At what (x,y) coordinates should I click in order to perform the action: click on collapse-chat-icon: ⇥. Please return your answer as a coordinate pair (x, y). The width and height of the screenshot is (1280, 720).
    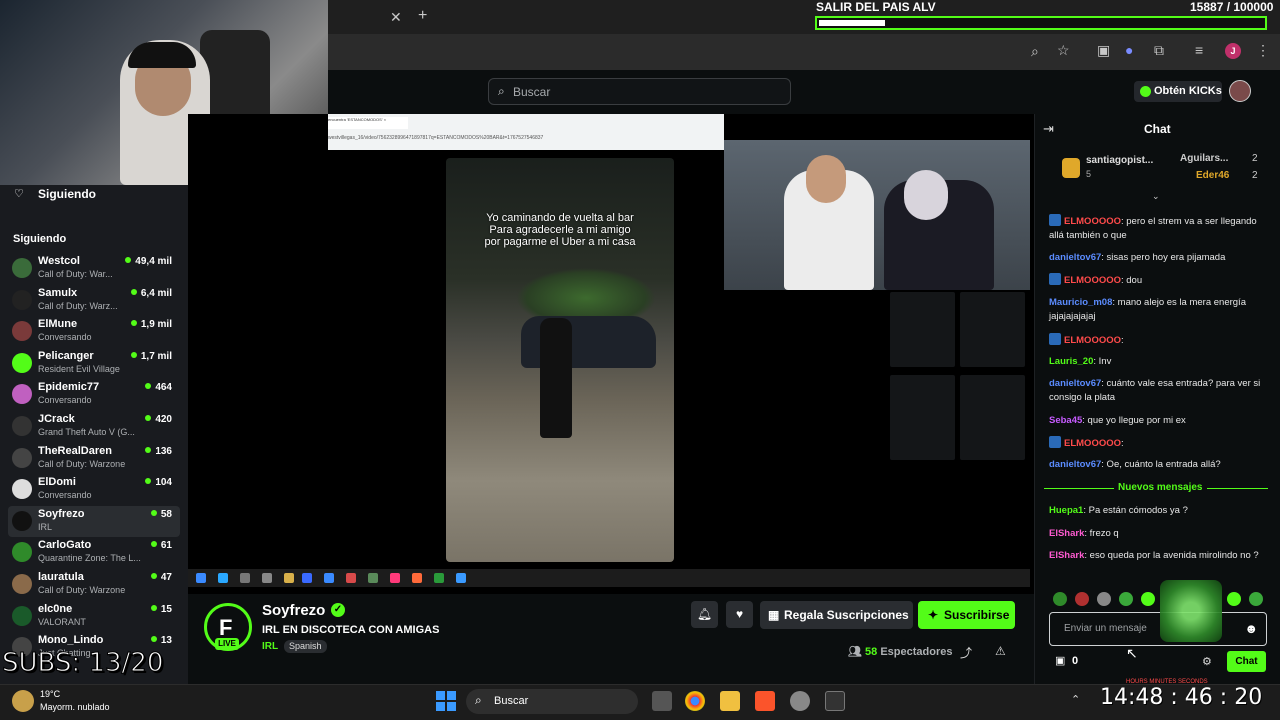
    Looking at the image, I should click on (1048, 129).